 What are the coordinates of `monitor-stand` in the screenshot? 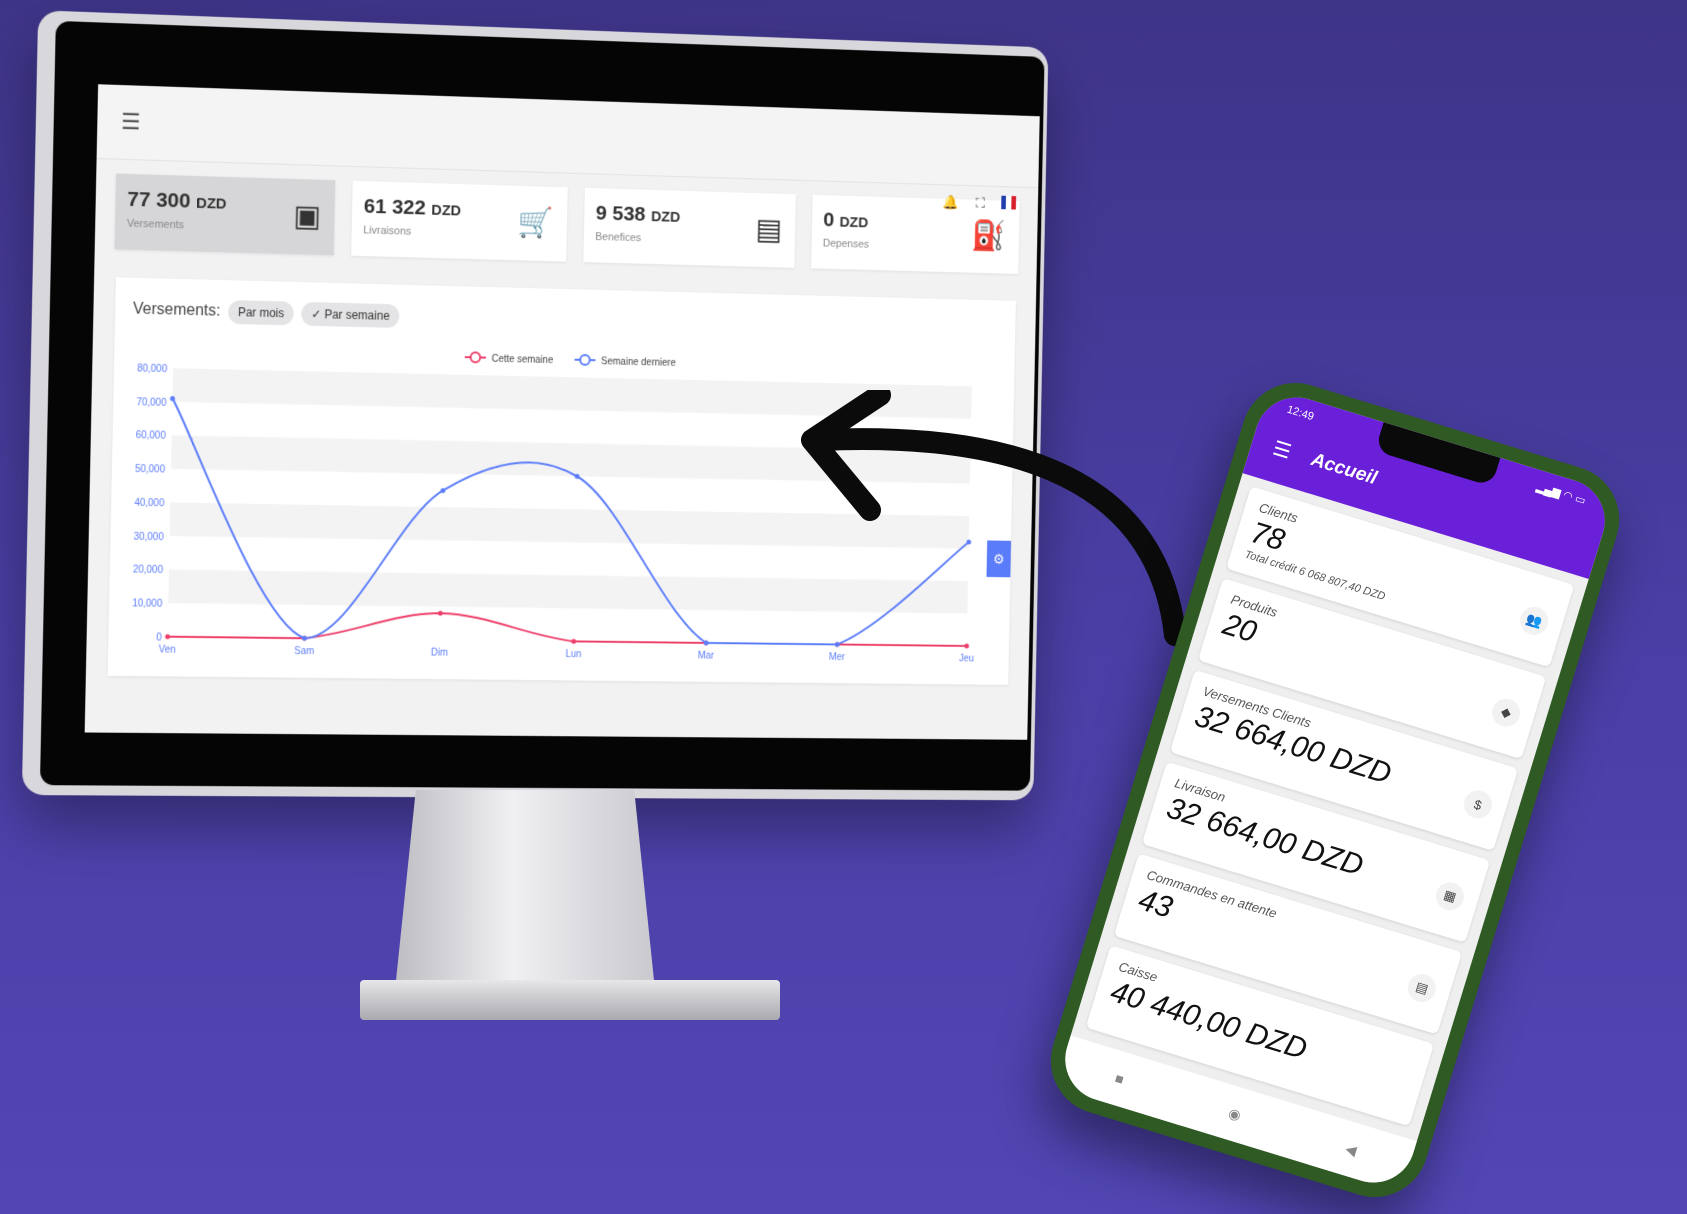 It's located at (525, 890).